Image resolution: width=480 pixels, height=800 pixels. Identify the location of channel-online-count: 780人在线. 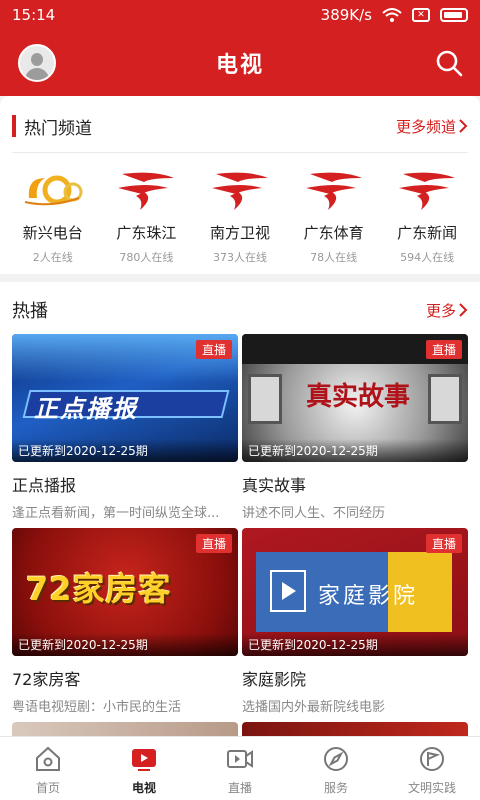
(146, 257).